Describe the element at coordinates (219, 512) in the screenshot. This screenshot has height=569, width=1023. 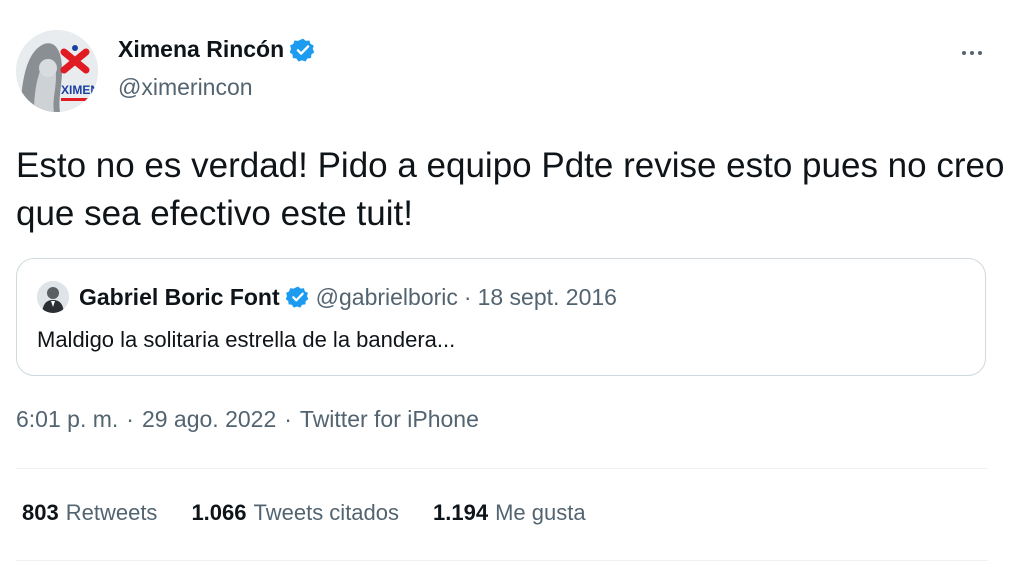
I see `quote-tweets-count: 1.066` at that location.